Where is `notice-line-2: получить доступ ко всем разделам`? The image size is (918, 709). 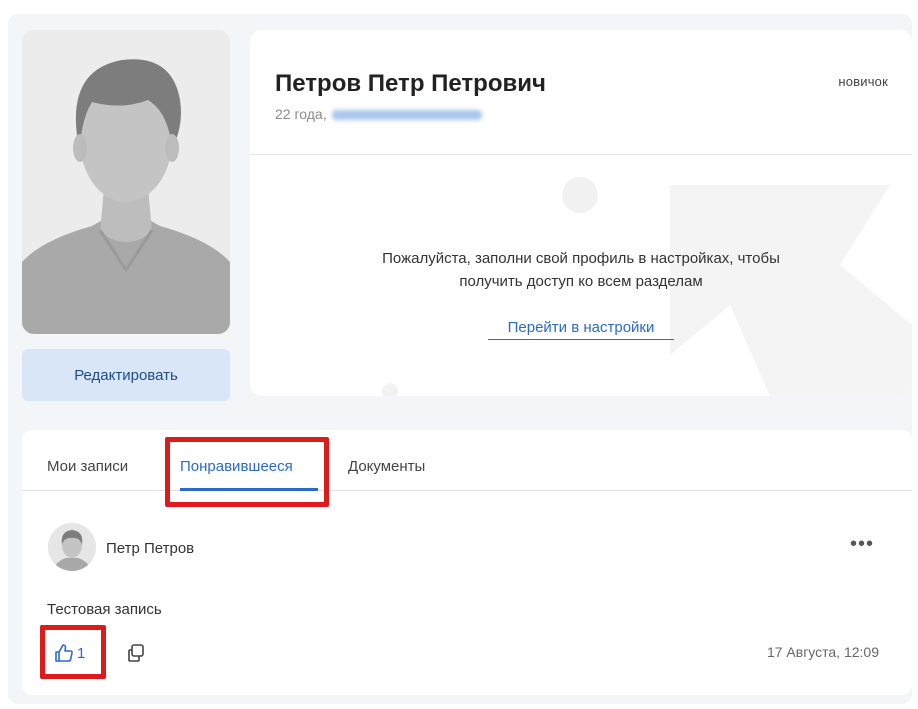 notice-line-2: получить доступ ко всем разделам is located at coordinates (581, 281).